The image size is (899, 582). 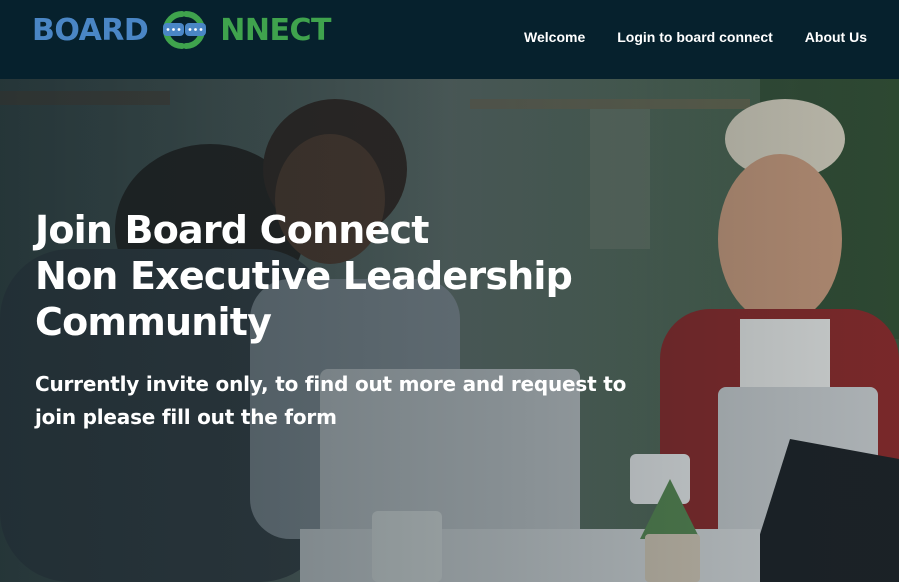 What do you see at coordinates (554, 37) in the screenshot?
I see `nav-link-welcome: Welcome` at bounding box center [554, 37].